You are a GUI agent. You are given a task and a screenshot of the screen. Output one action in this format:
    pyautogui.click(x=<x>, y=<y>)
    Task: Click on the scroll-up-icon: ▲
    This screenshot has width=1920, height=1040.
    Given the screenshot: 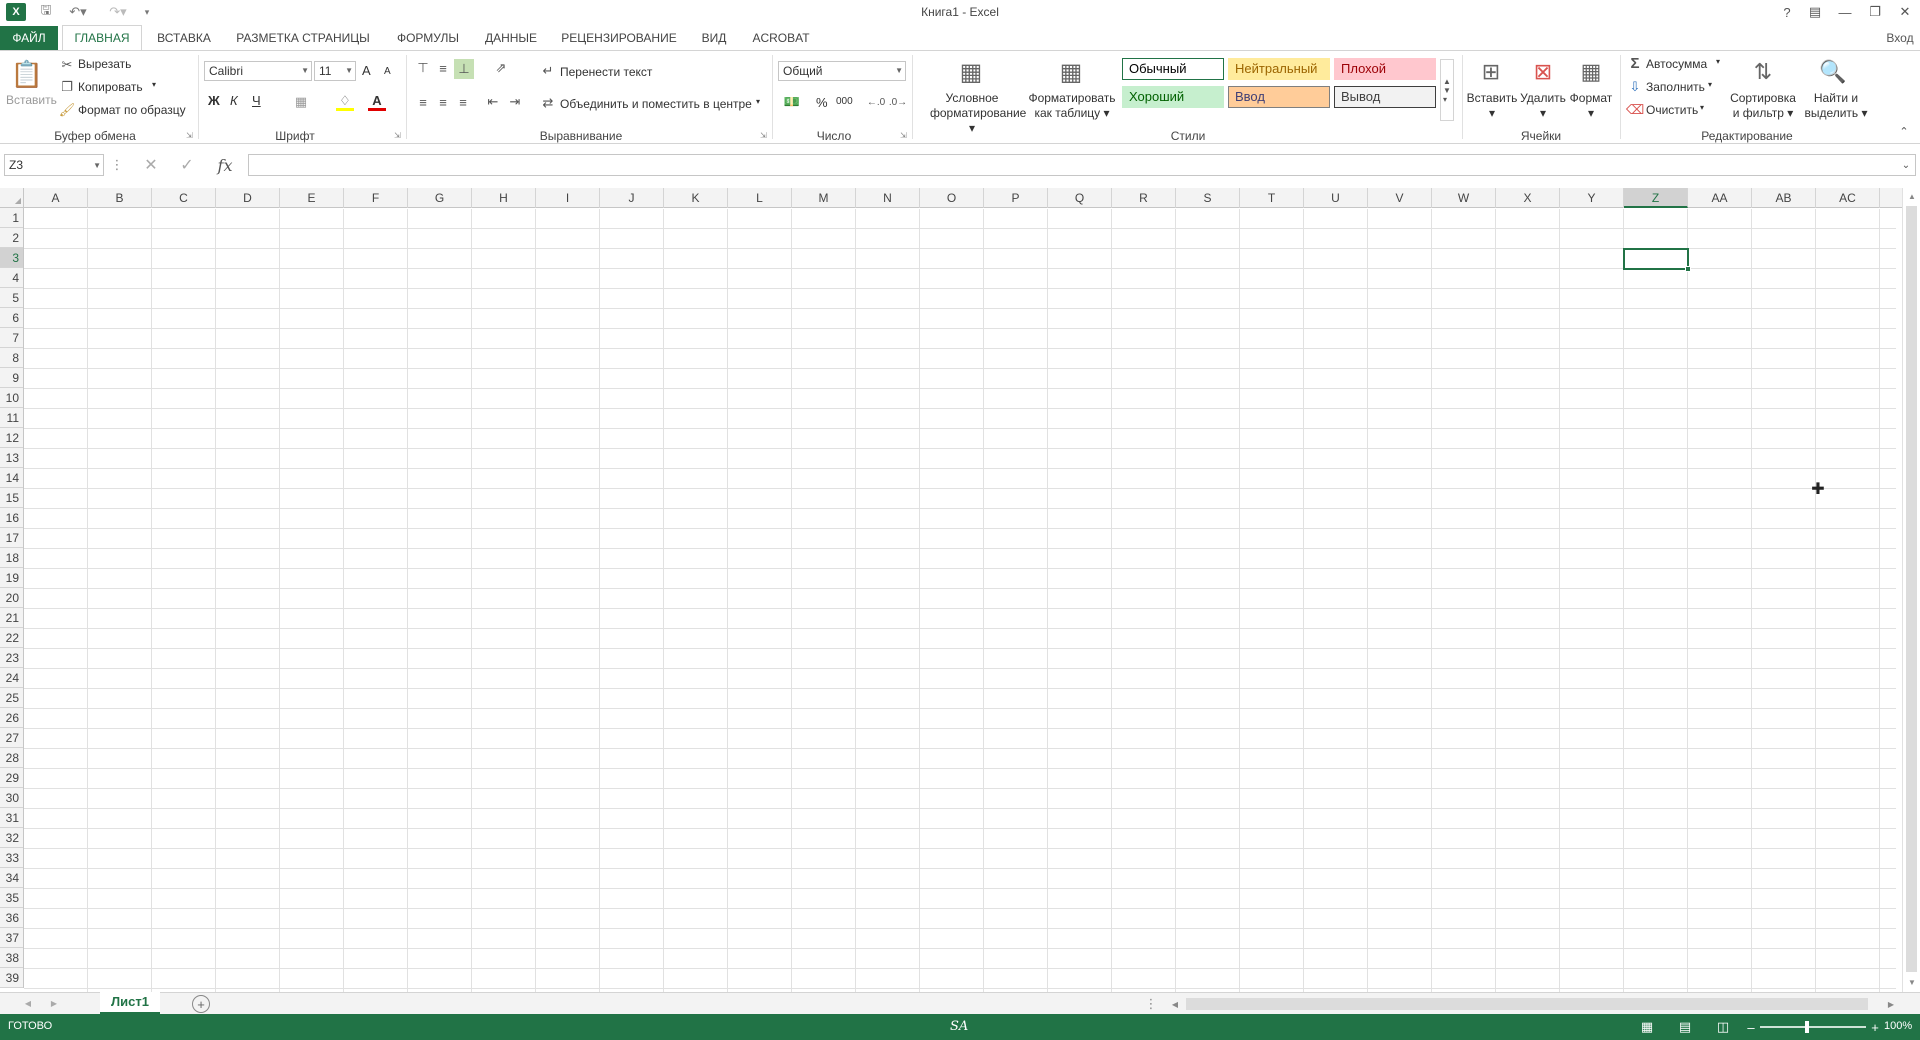 What is the action you would take?
    pyautogui.click(x=1912, y=196)
    